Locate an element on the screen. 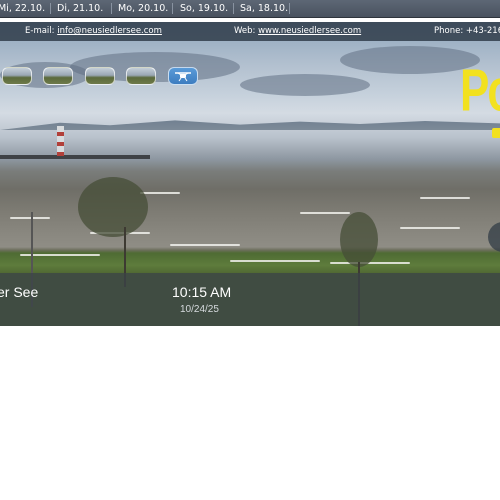 This screenshot has width=500, height=500. distant-mountains is located at coordinates (250, 125).